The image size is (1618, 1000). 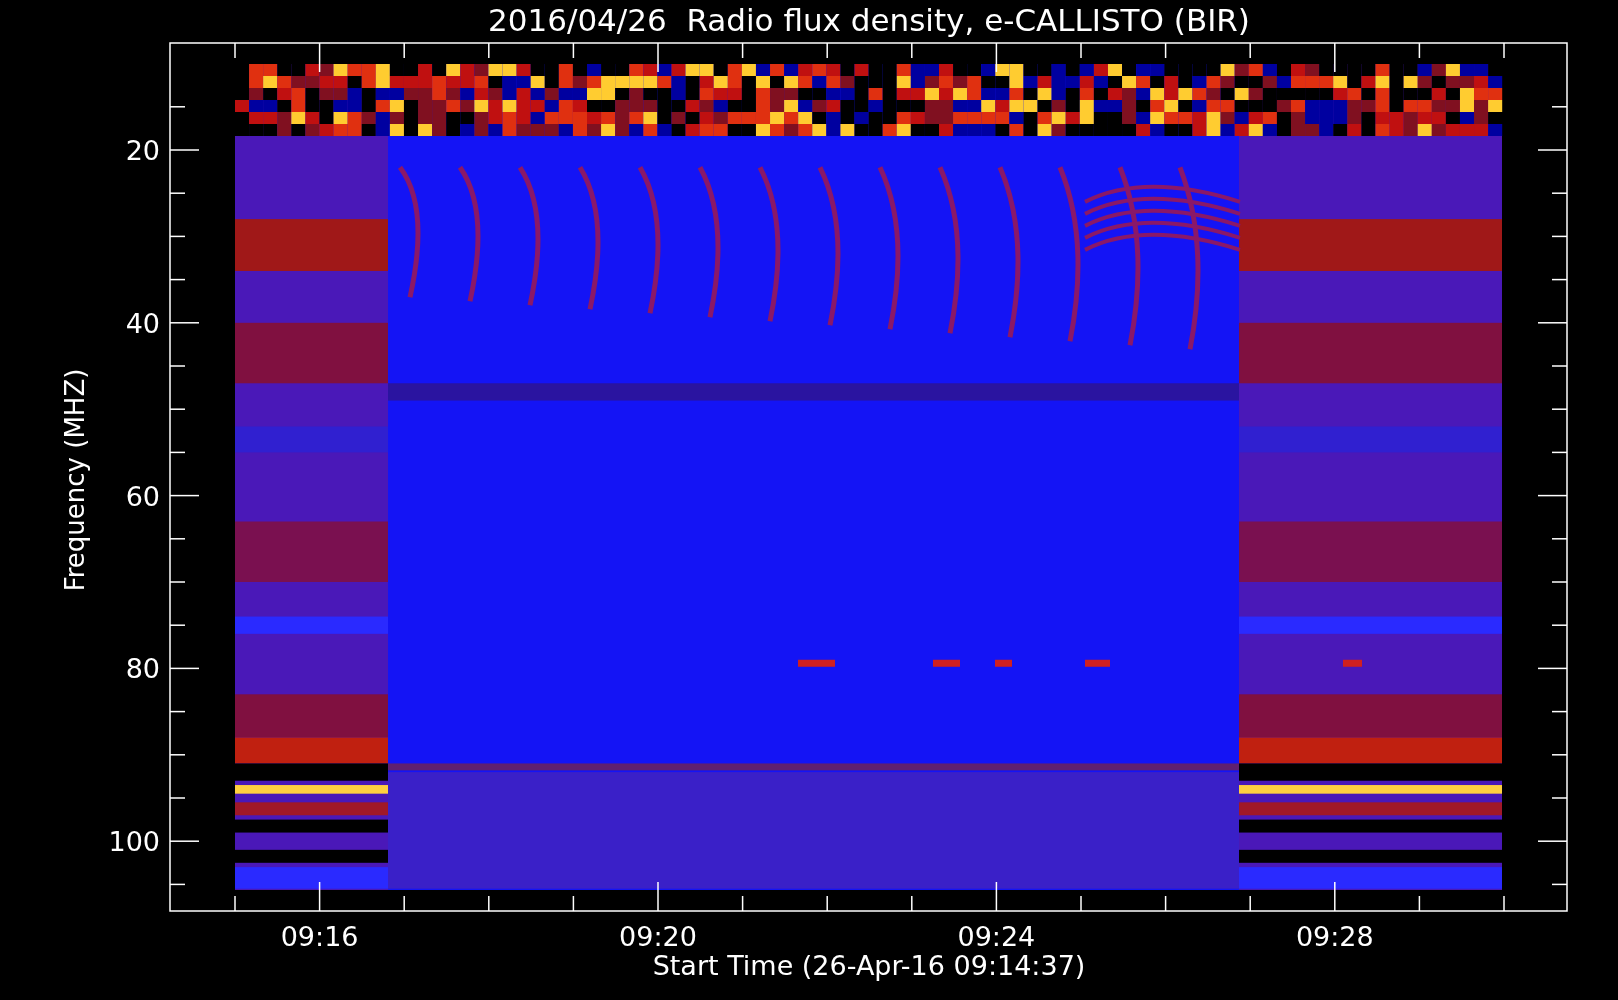 What do you see at coordinates (142, 323) in the screenshot?
I see `y-tick-label: 40` at bounding box center [142, 323].